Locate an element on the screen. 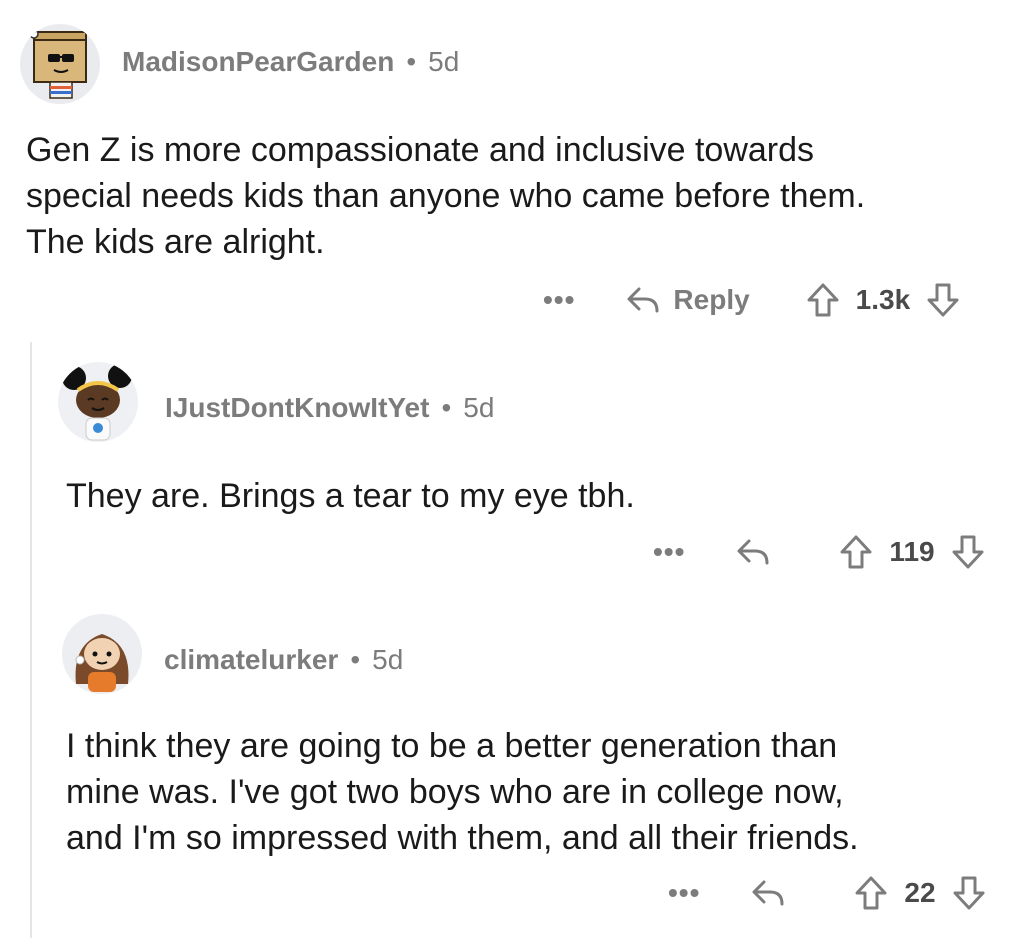 This screenshot has height=938, width=1032. comment-actions: ••• Reply 1.3k is located at coordinates (751, 300).